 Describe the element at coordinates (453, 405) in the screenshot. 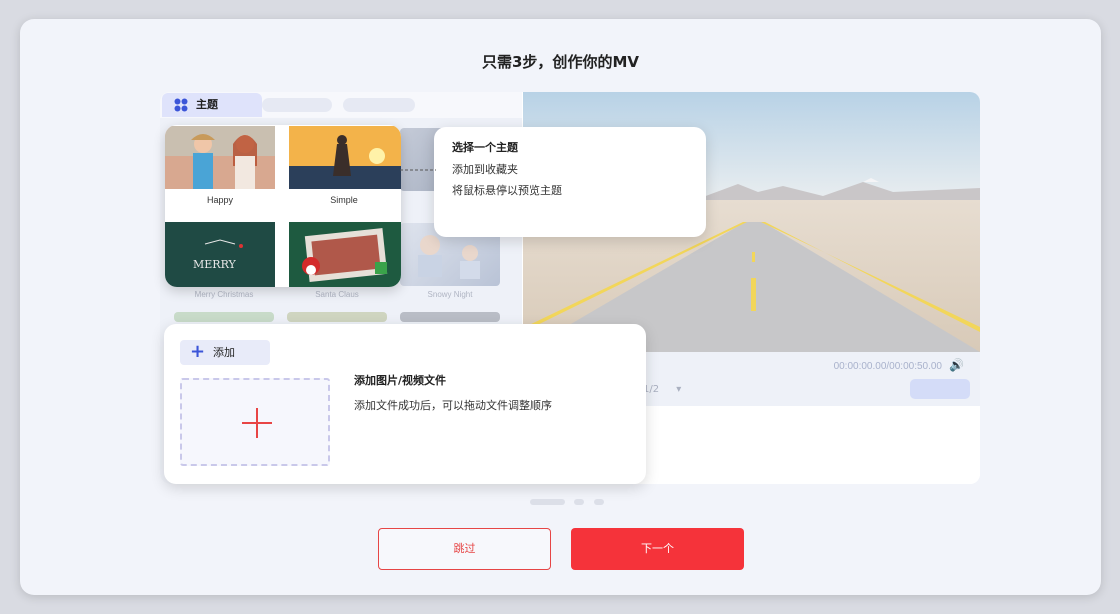

I see `add-media-description: 添加文件成功后，可以拖动文件调整顺序` at that location.